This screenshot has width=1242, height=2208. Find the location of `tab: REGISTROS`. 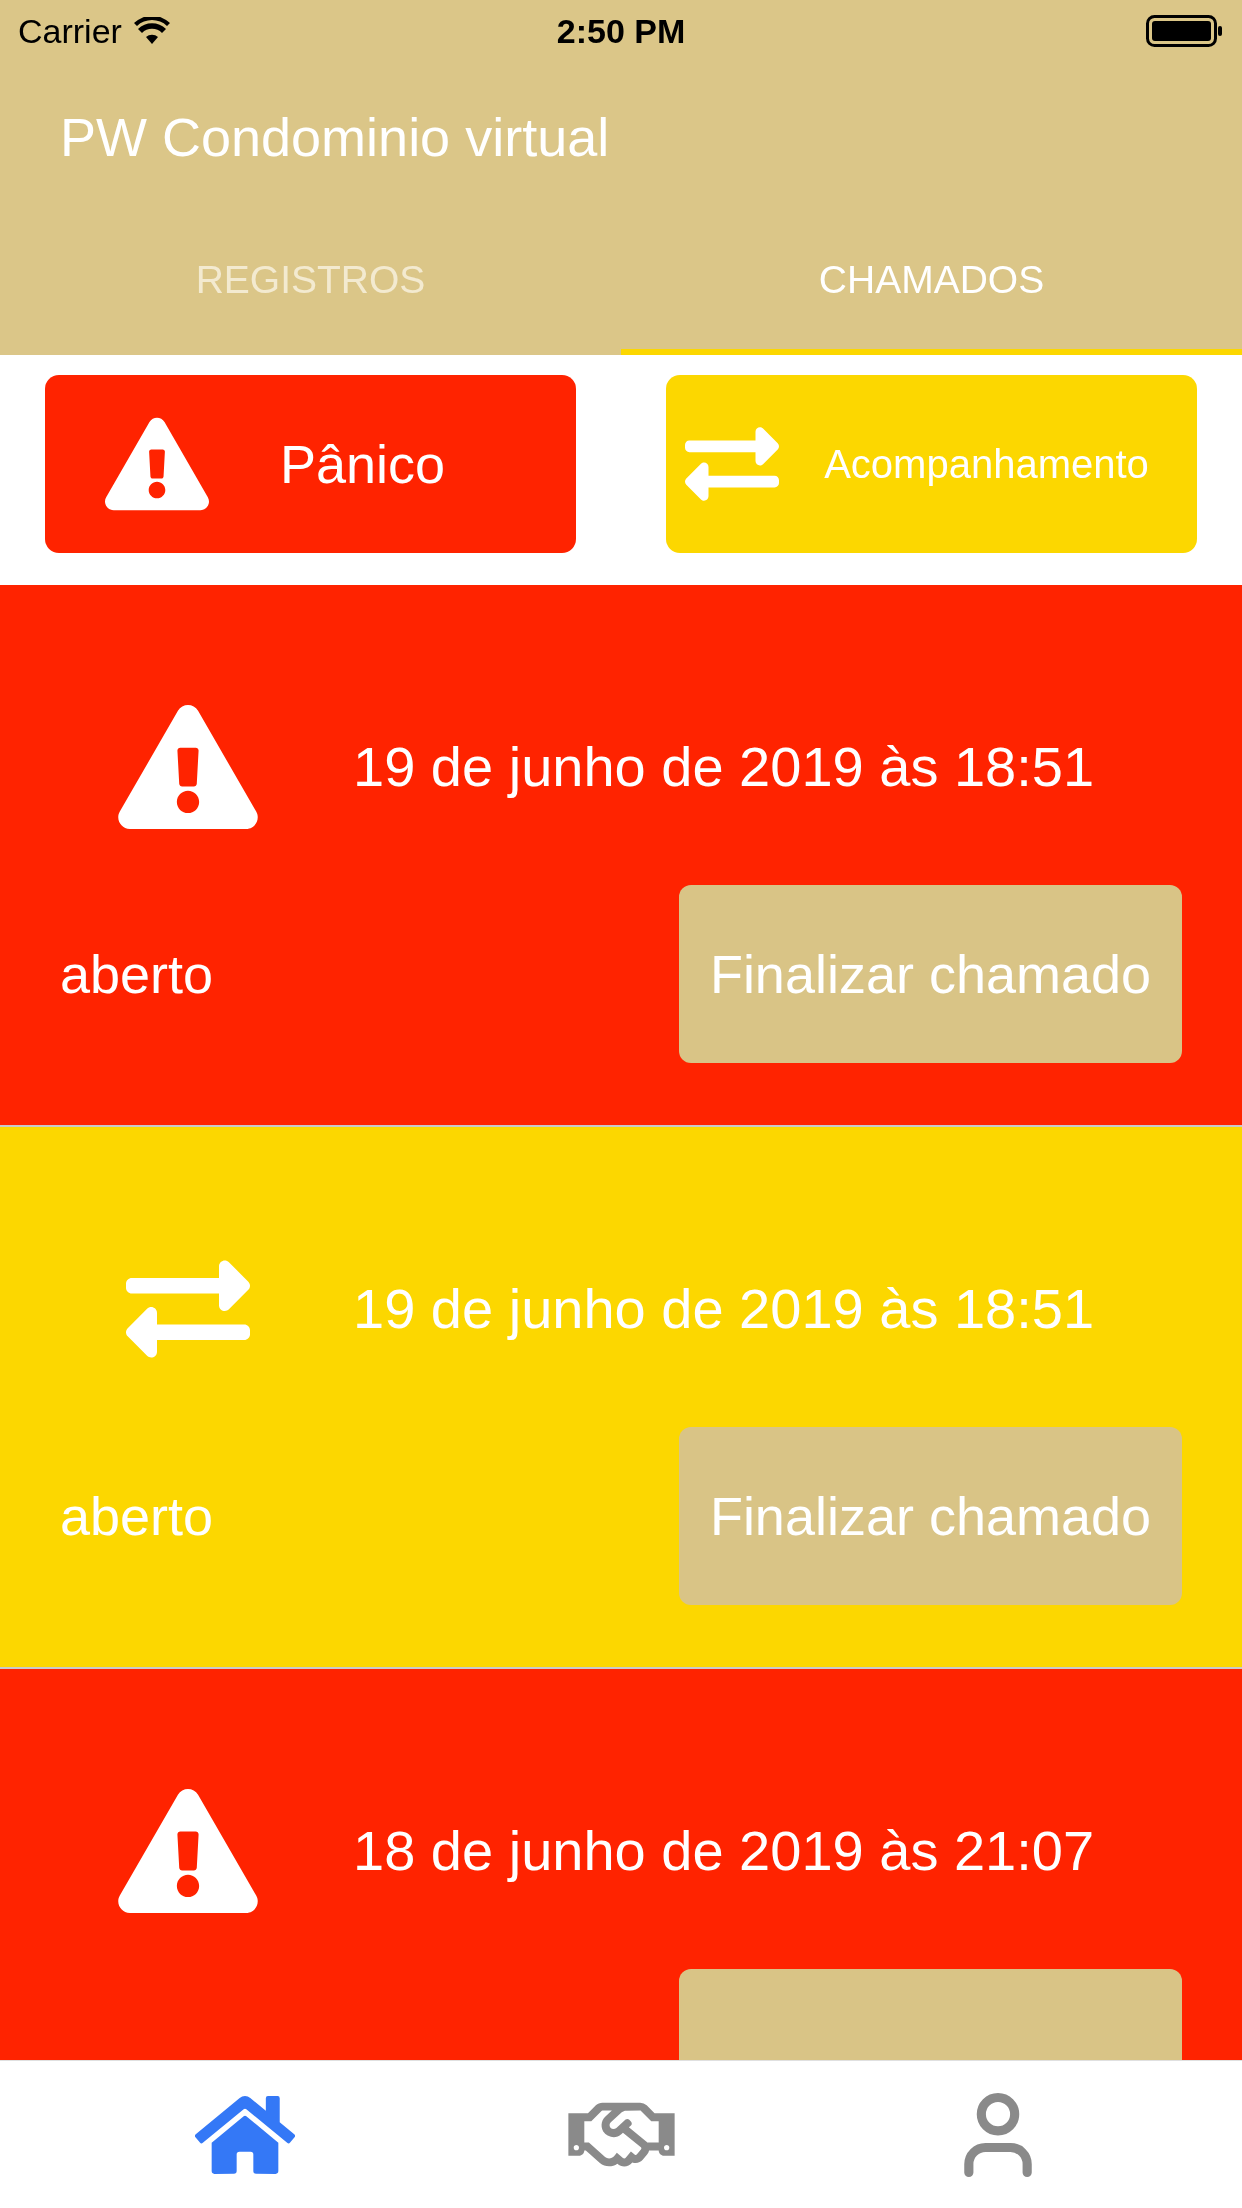

tab: REGISTROS is located at coordinates (310, 283).